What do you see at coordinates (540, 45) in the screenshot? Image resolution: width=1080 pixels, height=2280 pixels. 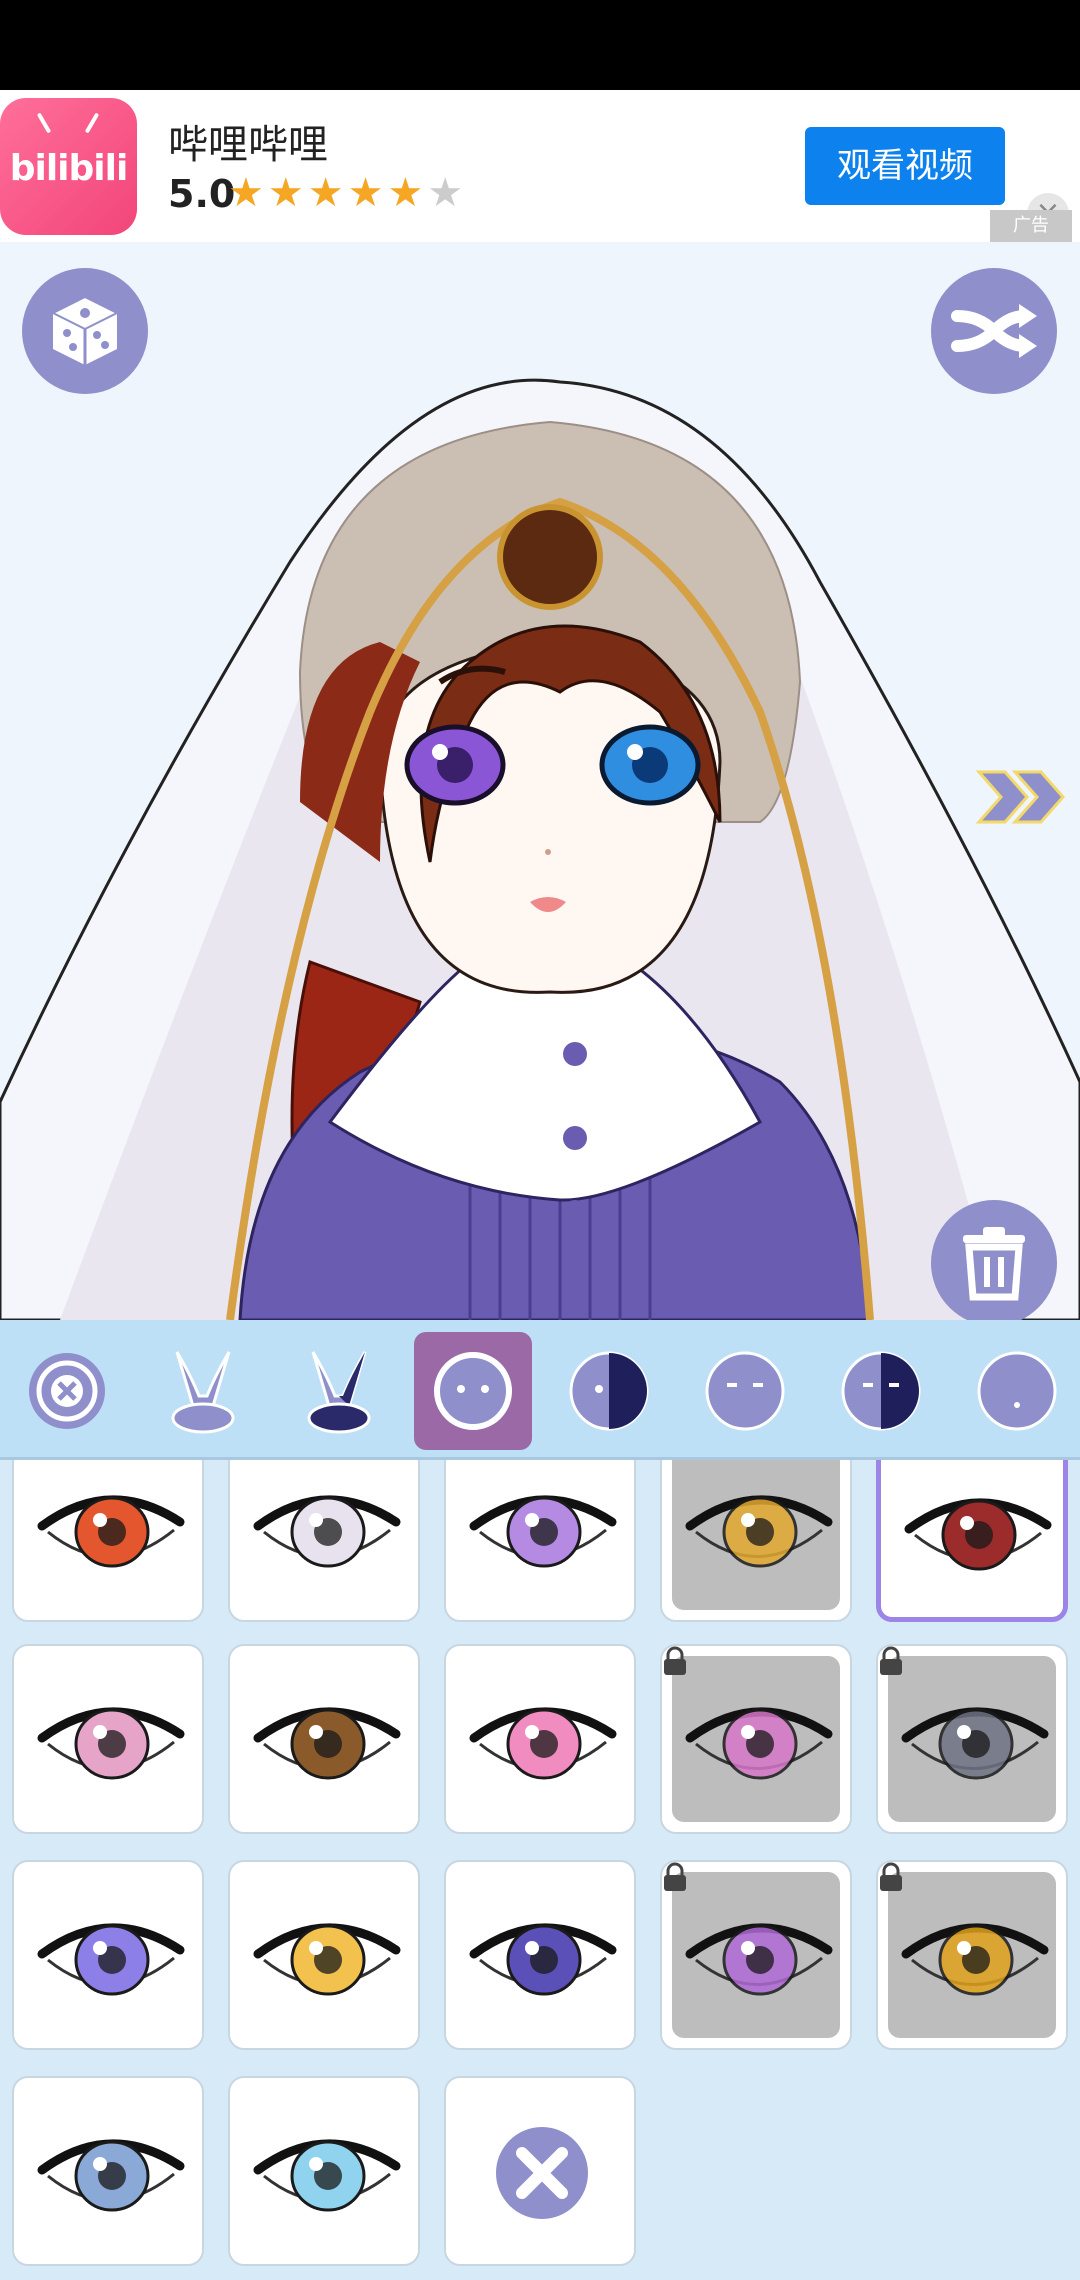 I see `status-bar` at bounding box center [540, 45].